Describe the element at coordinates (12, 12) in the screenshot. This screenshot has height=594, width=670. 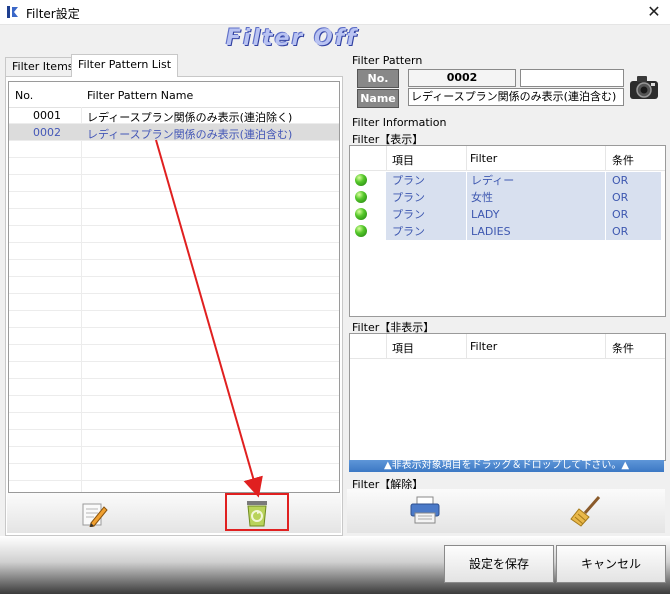
I see `app-icon` at that location.